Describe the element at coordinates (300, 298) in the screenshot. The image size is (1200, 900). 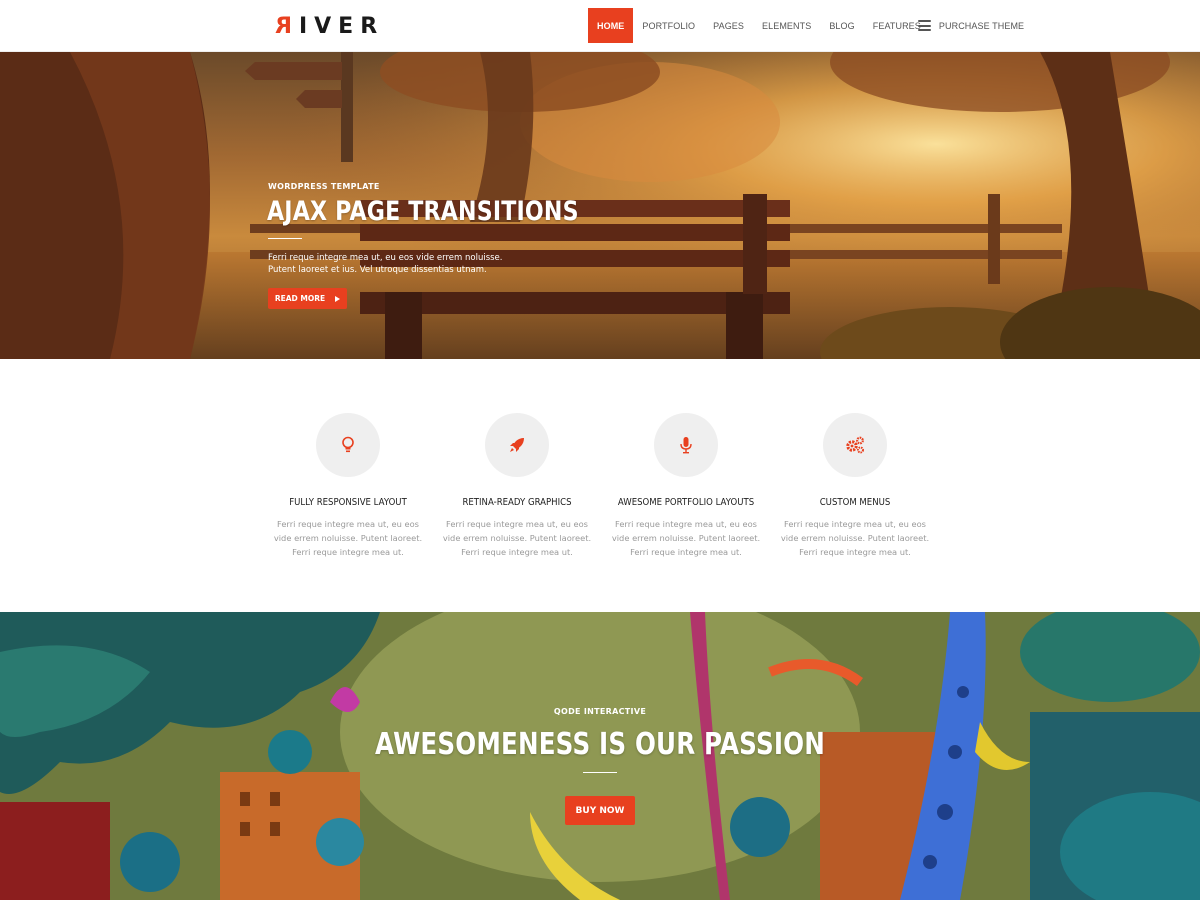
I see `read-more-label: READ MORE` at that location.